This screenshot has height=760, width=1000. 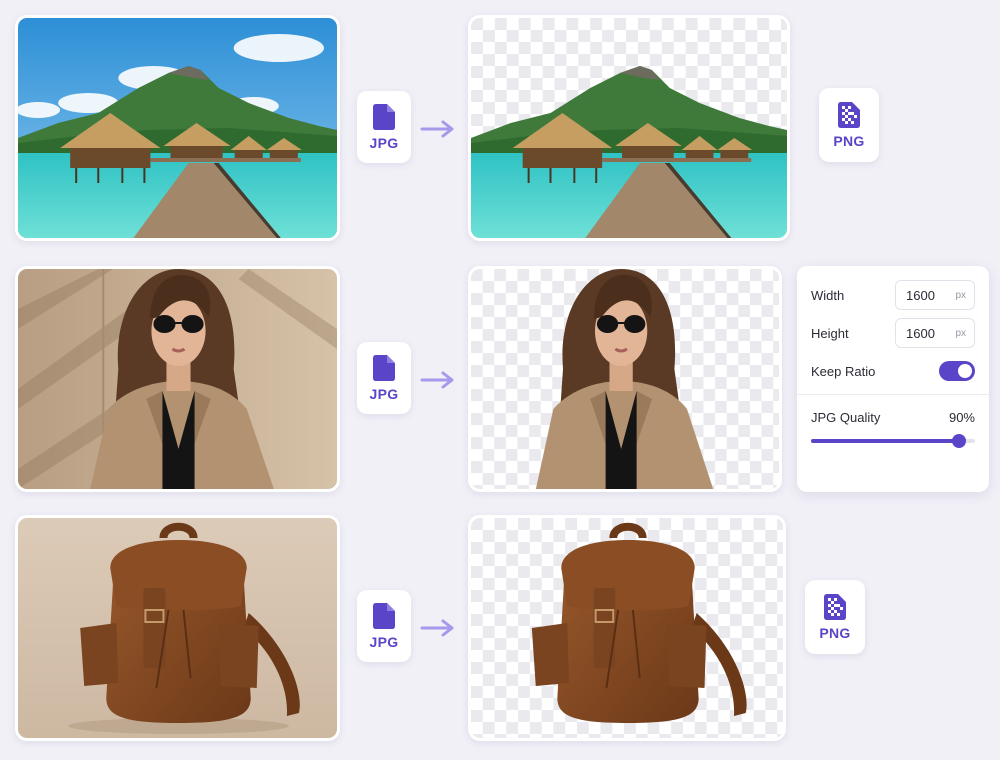 What do you see at coordinates (960, 295) in the screenshot?
I see `width-unit: px` at bounding box center [960, 295].